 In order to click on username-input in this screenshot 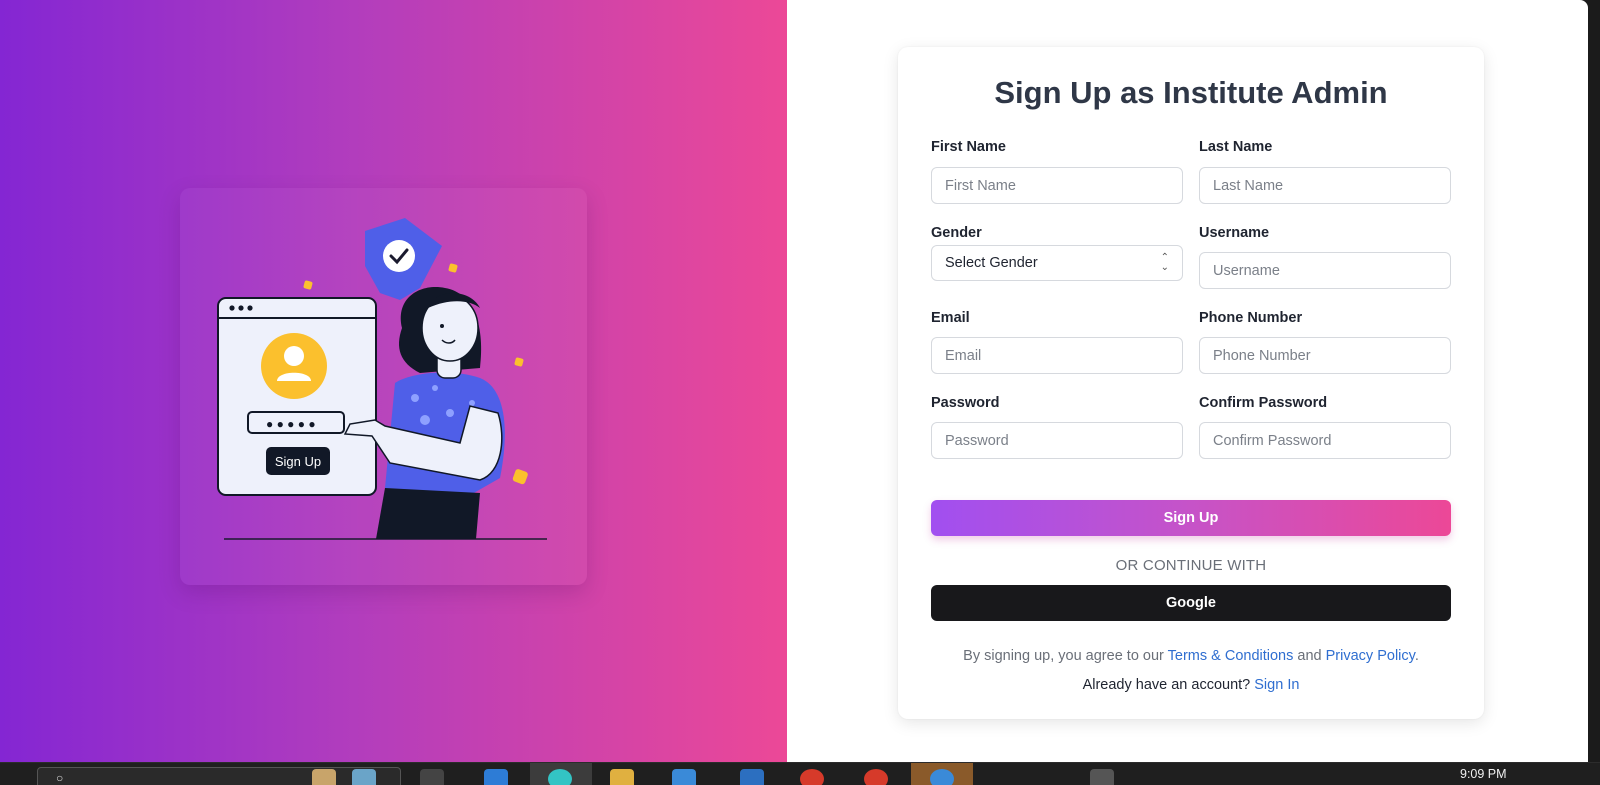, I will do `click(1325, 270)`.